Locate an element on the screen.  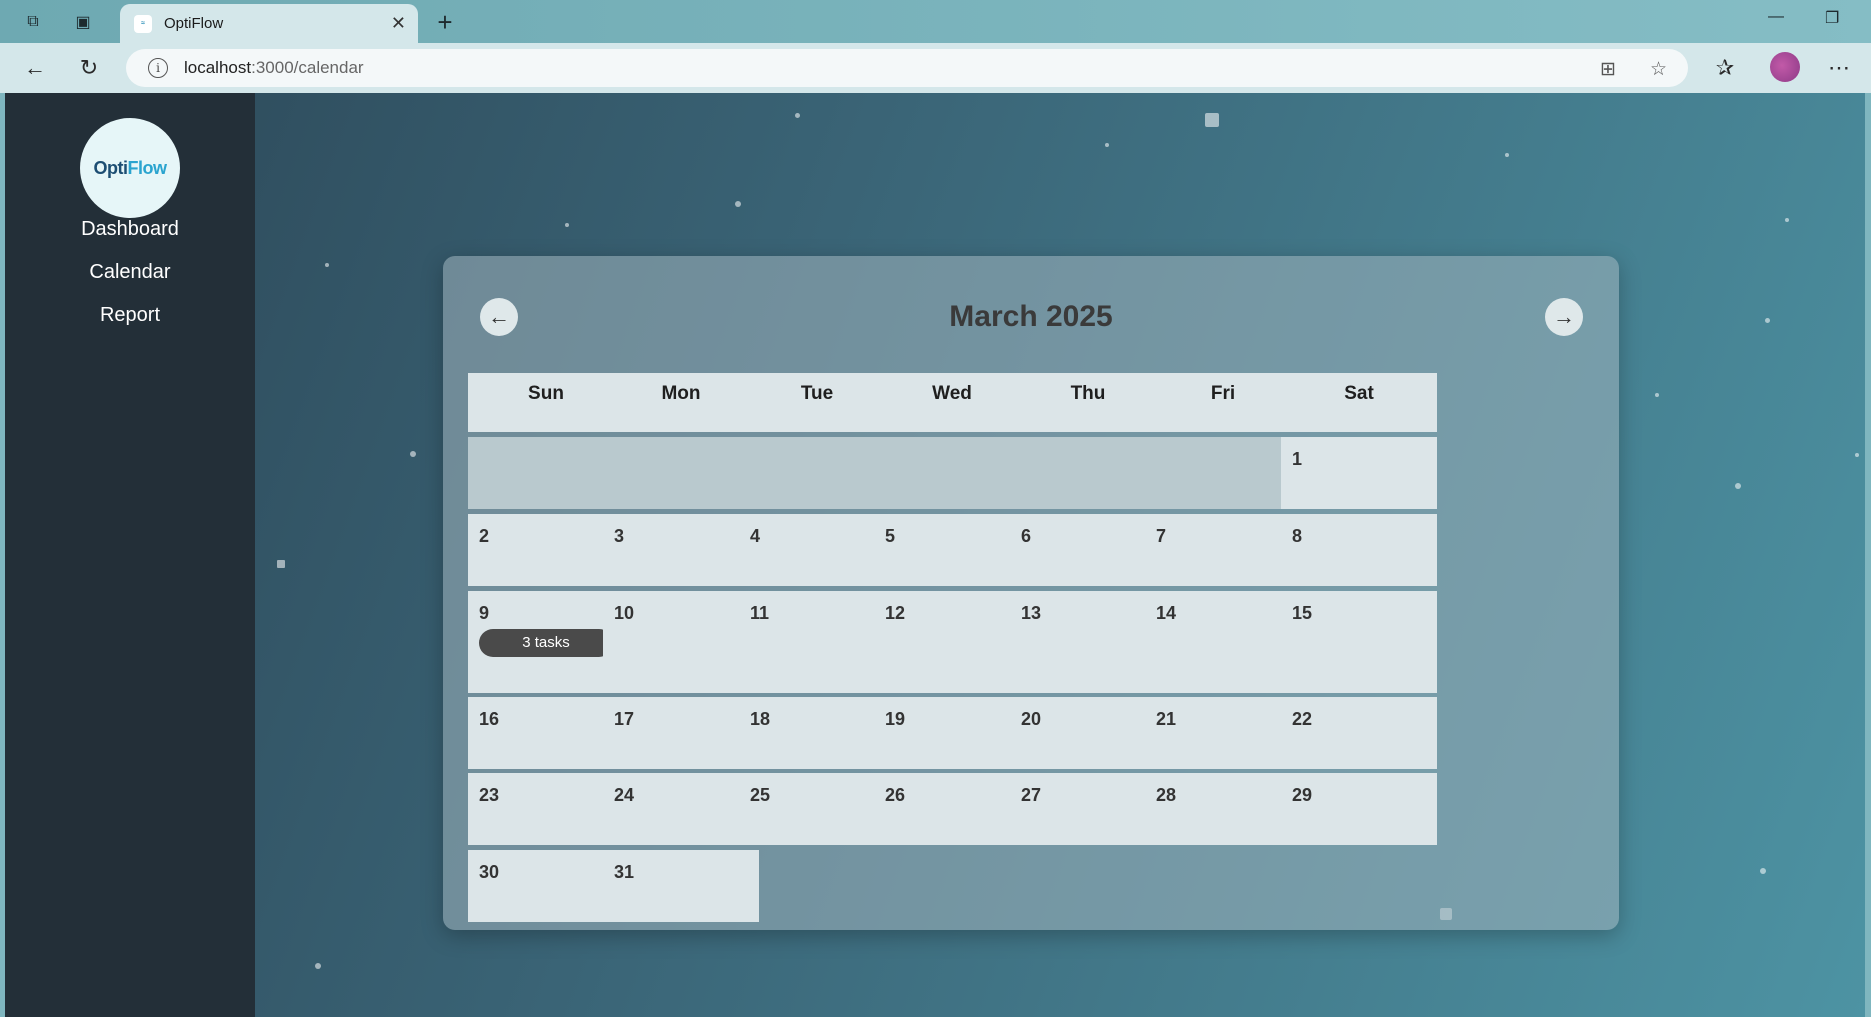
day-cell: 1 is located at coordinates (1359, 473).